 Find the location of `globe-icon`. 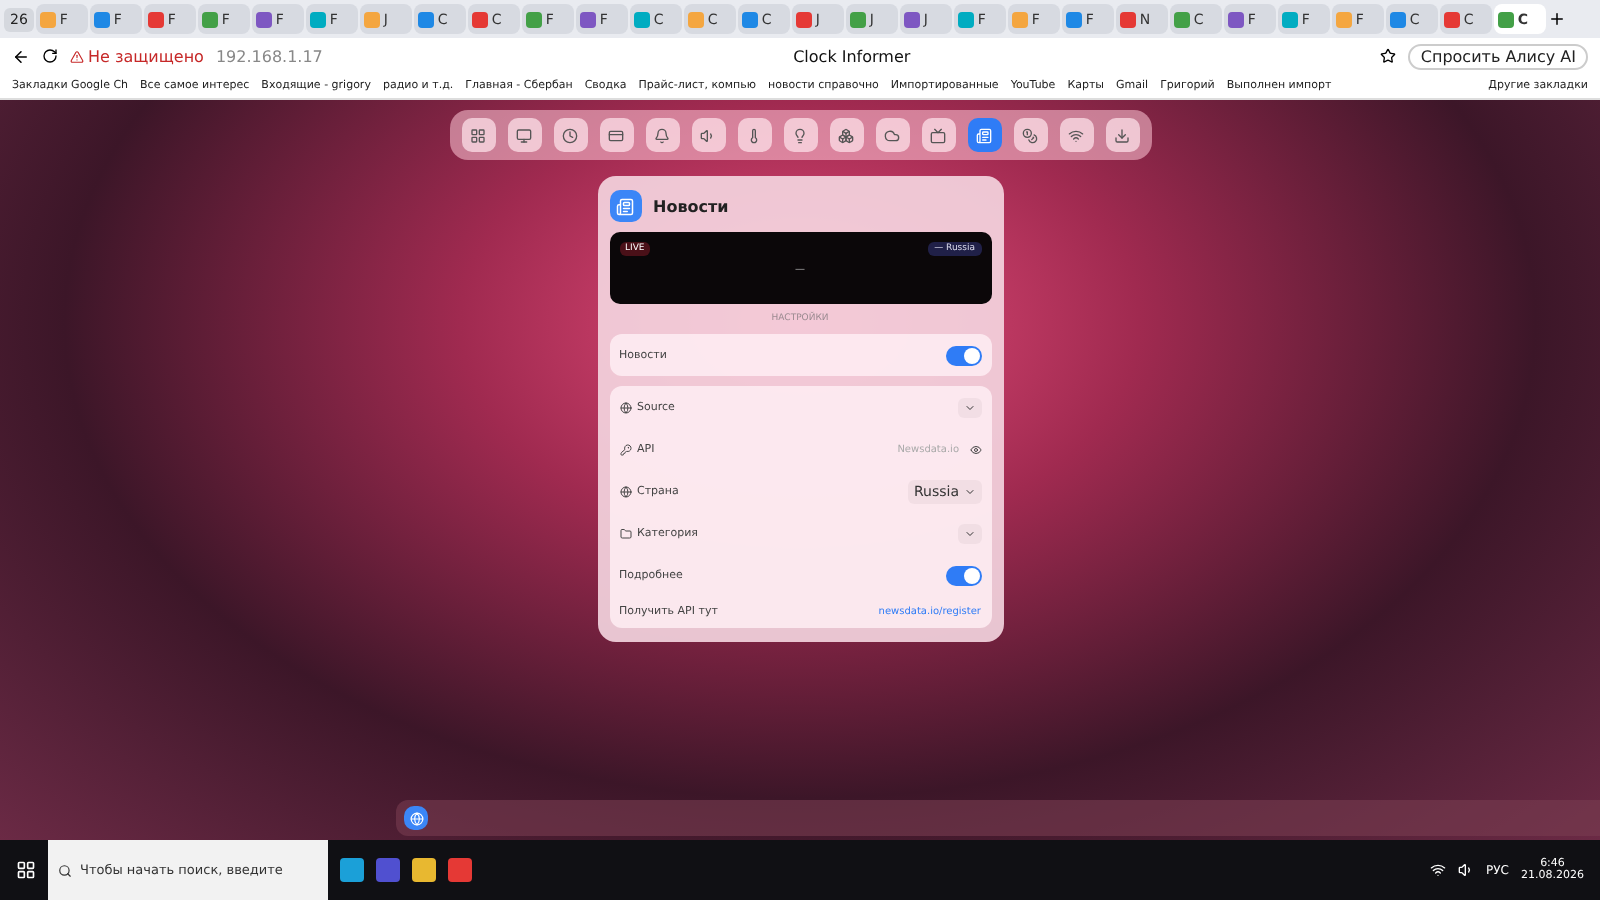

globe-icon is located at coordinates (416, 818).